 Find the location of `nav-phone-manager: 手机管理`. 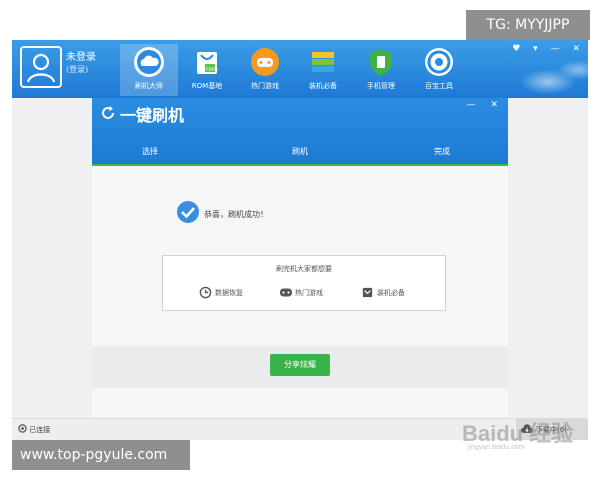

nav-phone-manager: 手机管理 is located at coordinates (381, 70).